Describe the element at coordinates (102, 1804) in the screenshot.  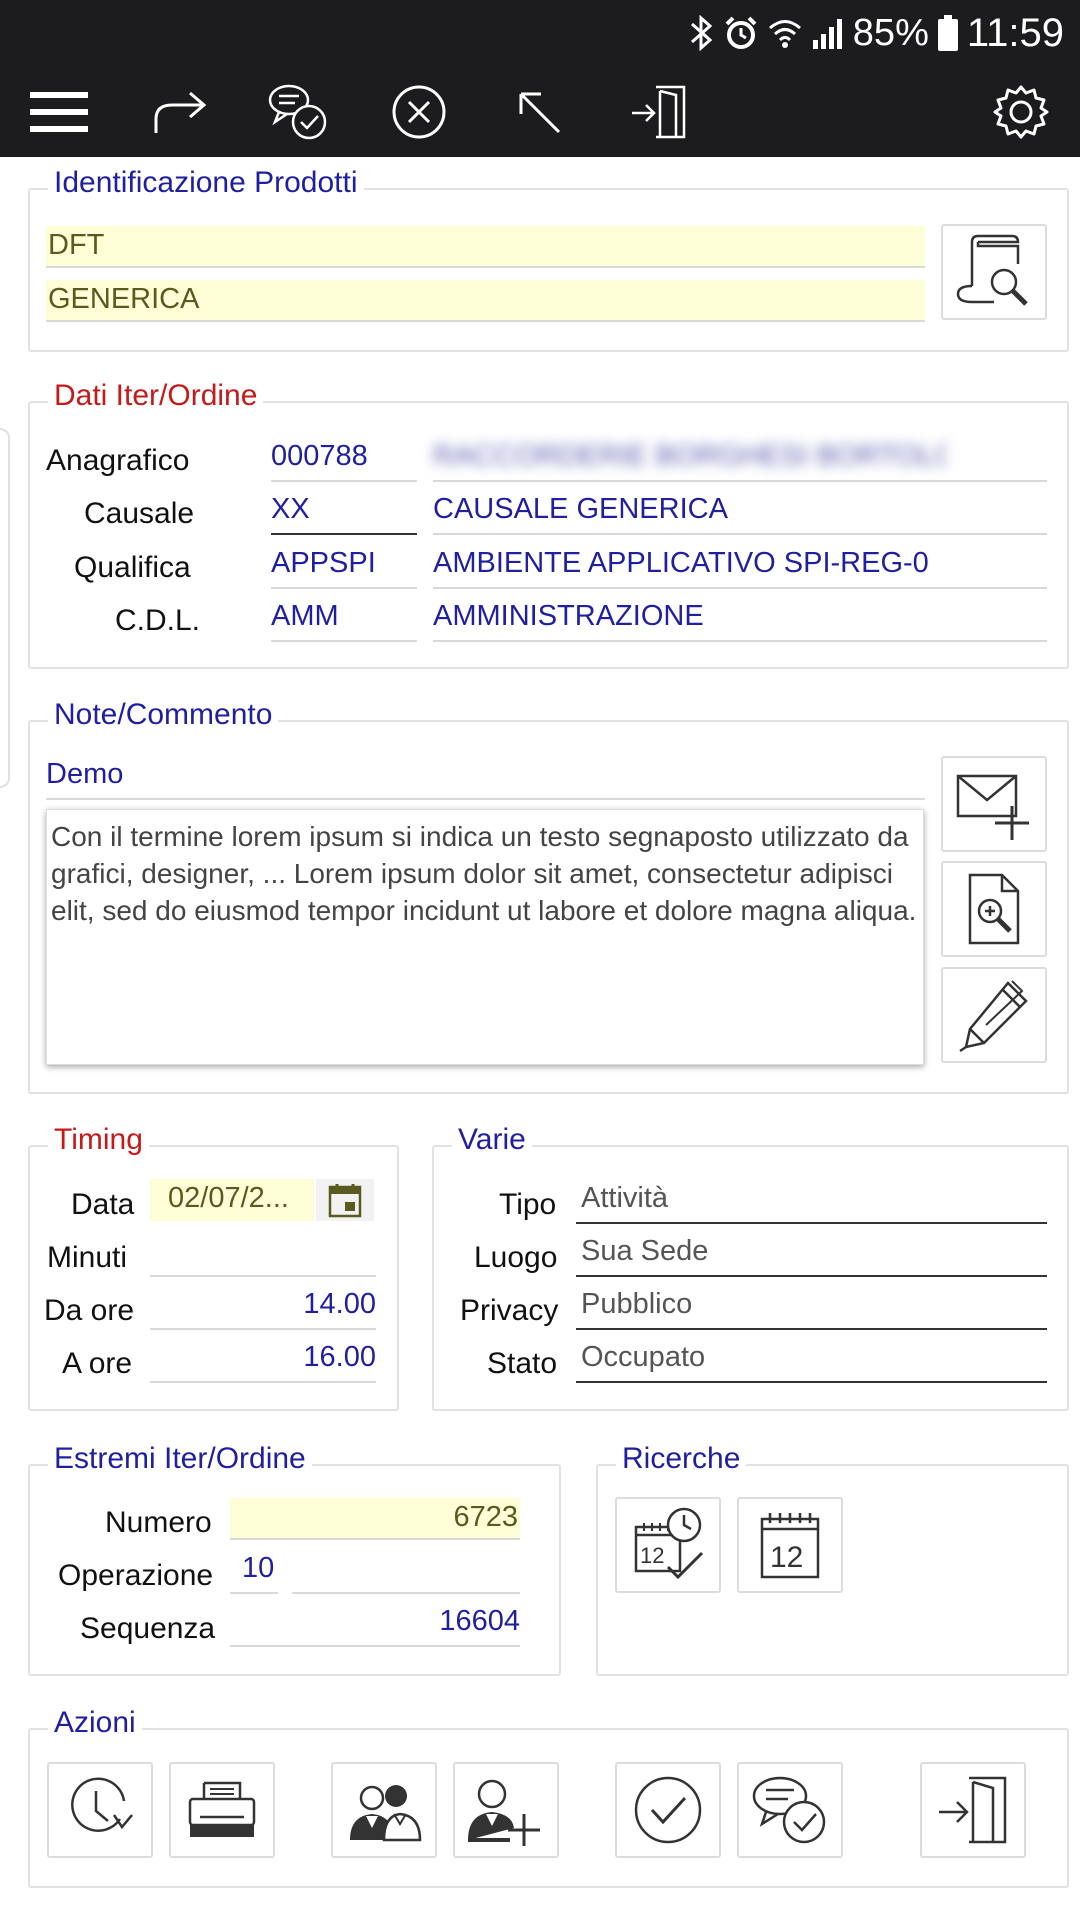
I see `clock-arrow-icon` at that location.